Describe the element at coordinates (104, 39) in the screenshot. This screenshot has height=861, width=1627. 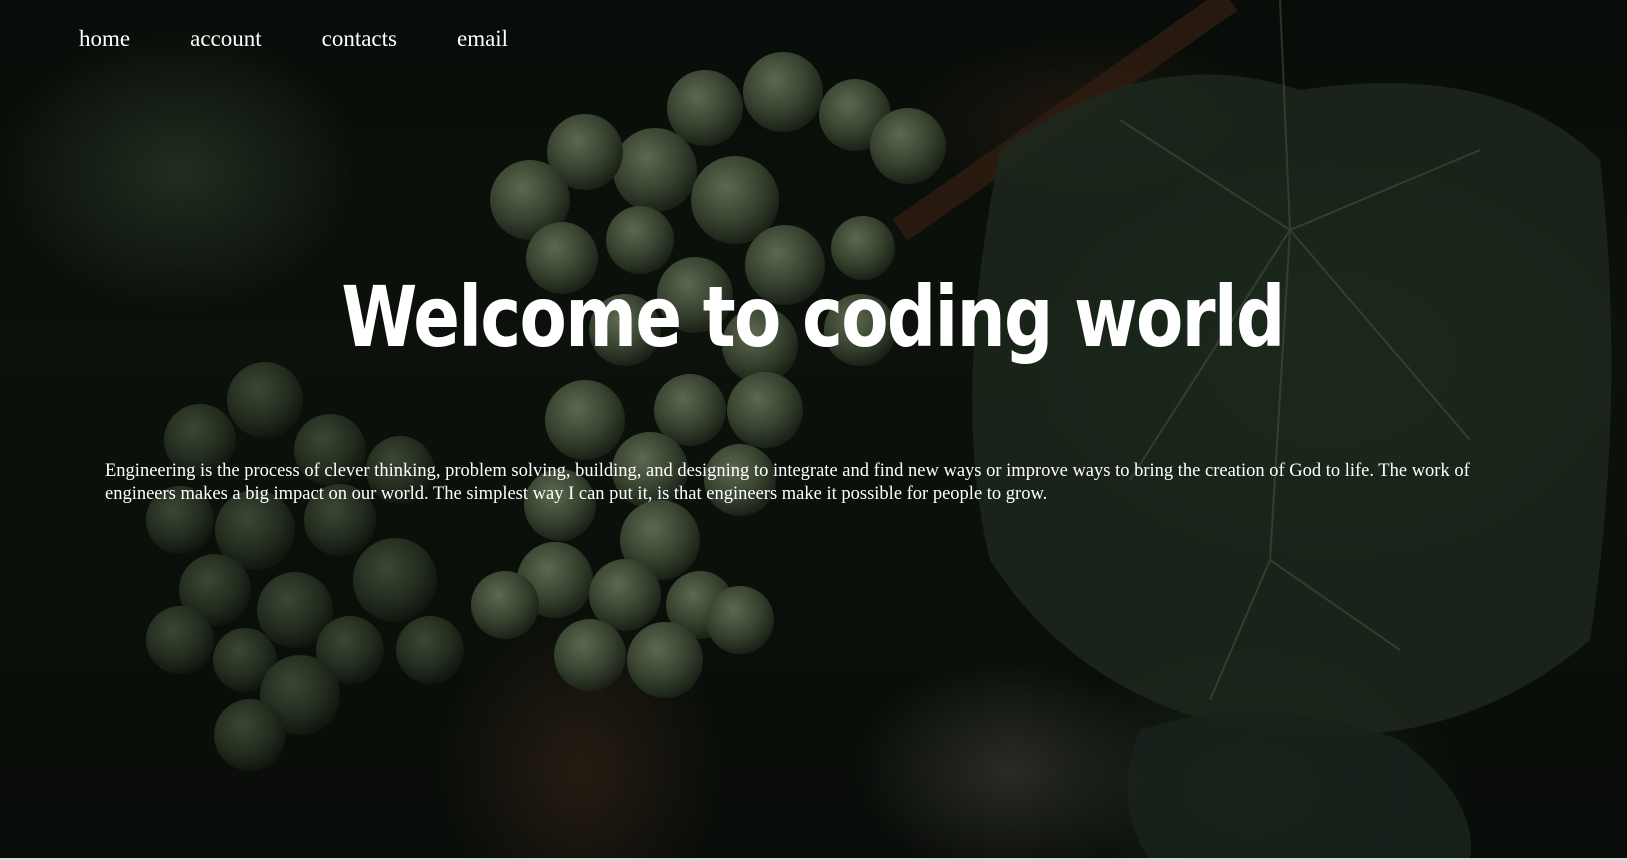
I see `nav-link-home: home` at that location.